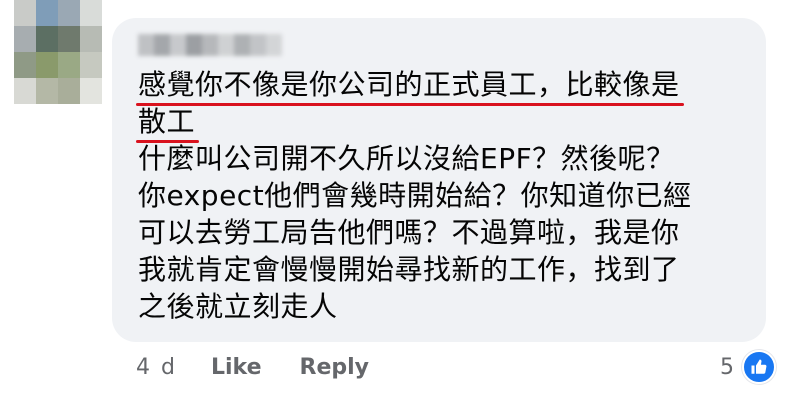  What do you see at coordinates (447, 123) in the screenshot?
I see `comment-line-2: 散工` at bounding box center [447, 123].